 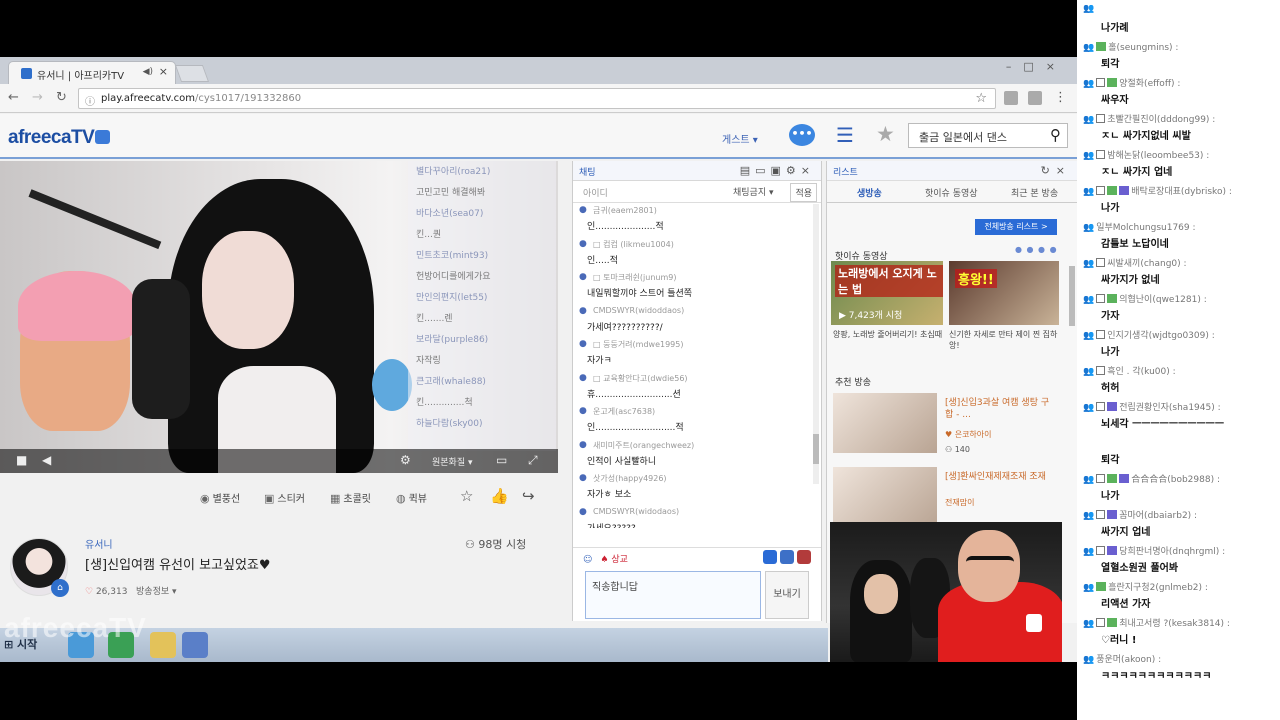 I want to click on gift-label: 상교, so click(x=619, y=560).